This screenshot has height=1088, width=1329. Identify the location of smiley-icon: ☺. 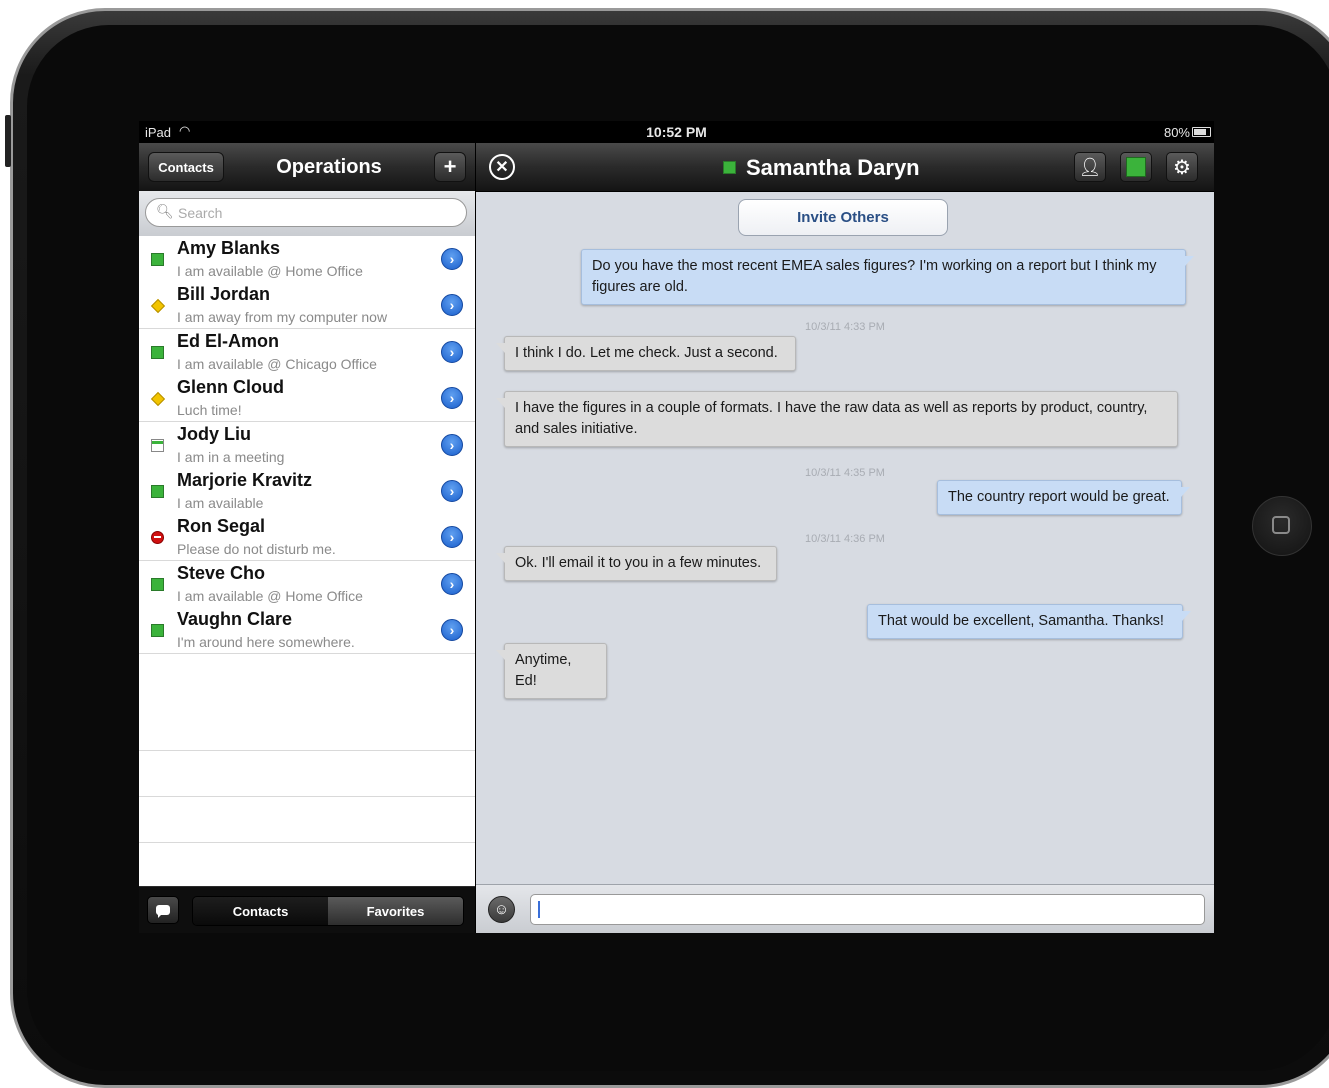
(501, 909).